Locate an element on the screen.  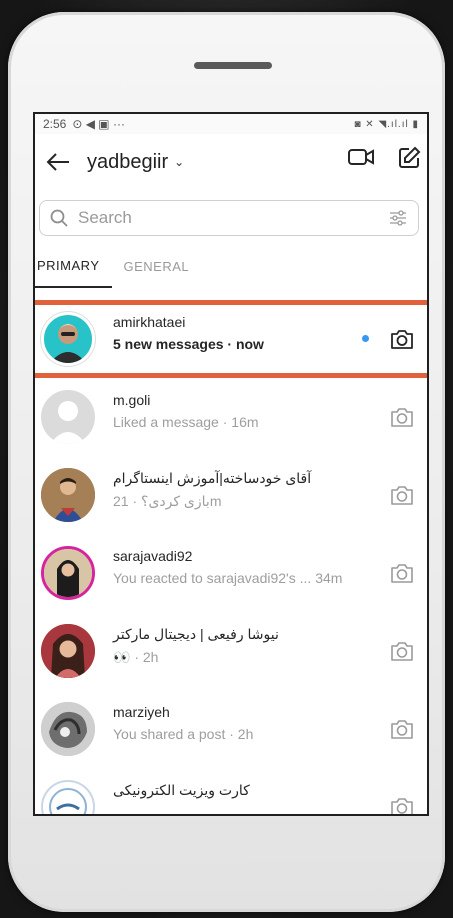
search-bar: Search is located at coordinates (229, 218).